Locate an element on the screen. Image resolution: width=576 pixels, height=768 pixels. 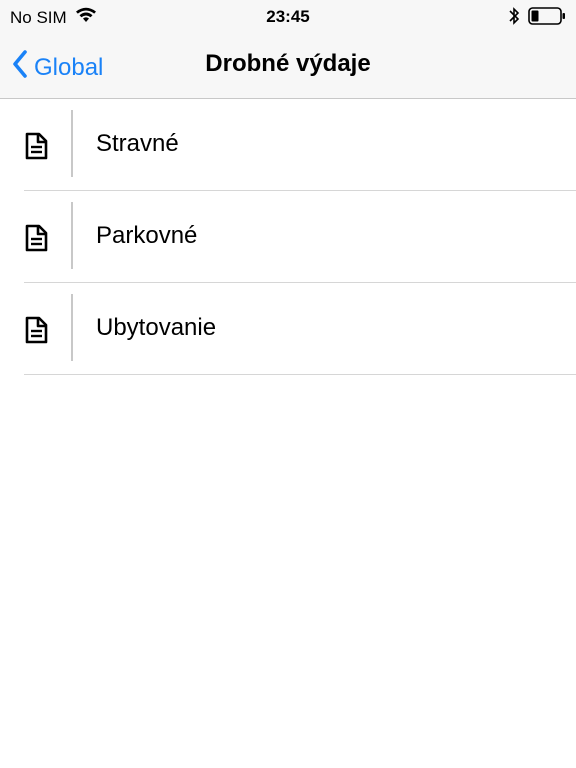
list-item-label: Stravné is located at coordinates (137, 143).